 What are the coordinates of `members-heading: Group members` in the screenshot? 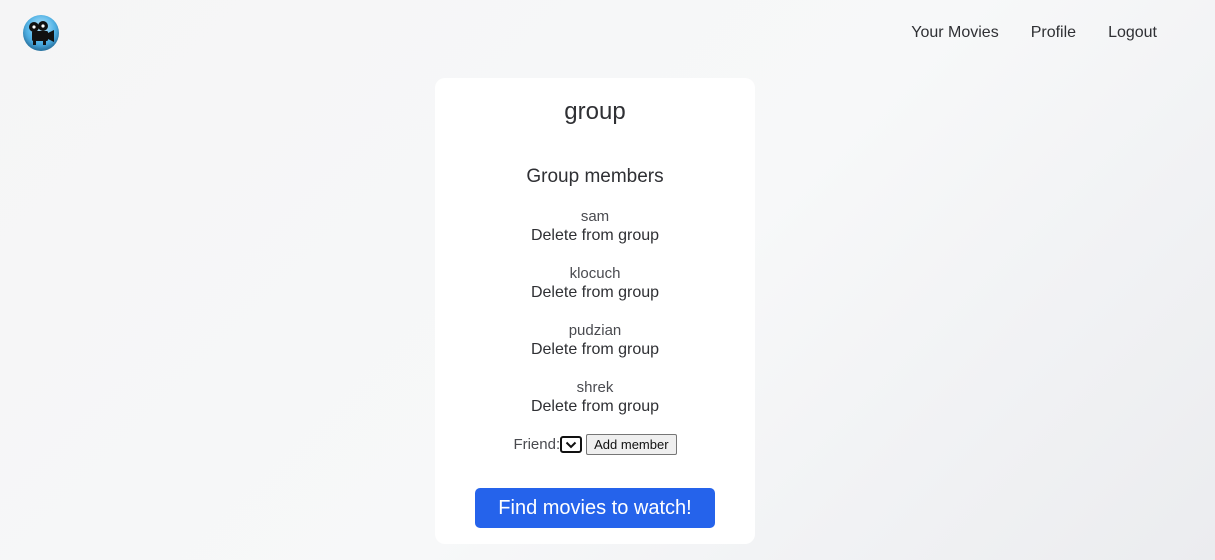 It's located at (595, 176).